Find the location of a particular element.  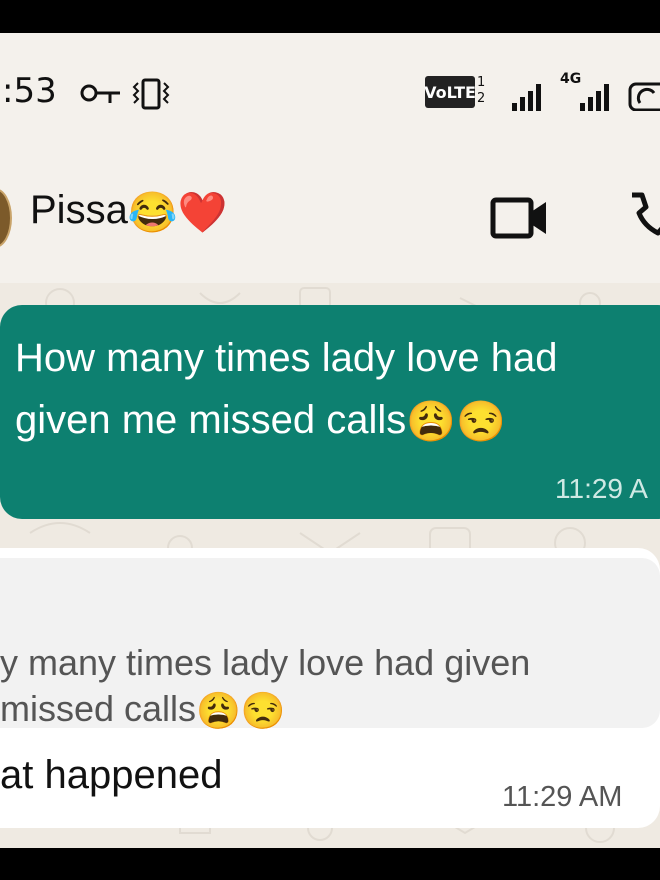

voice-call-icon is located at coordinates (641, 217).